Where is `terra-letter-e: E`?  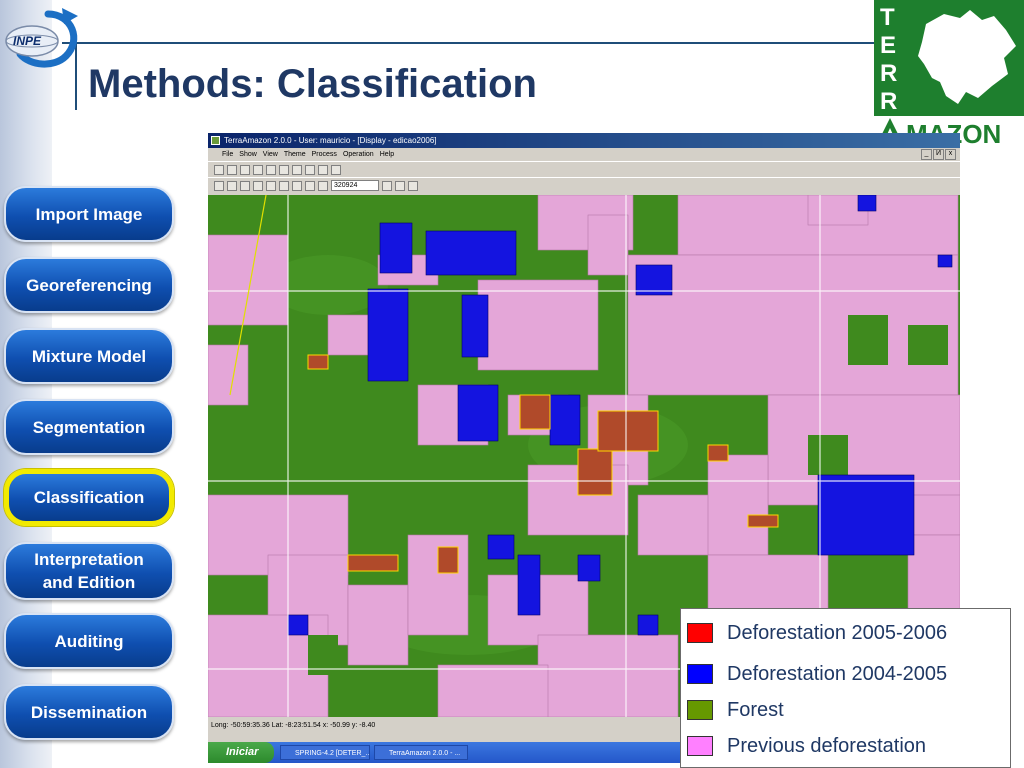 terra-letter-e: E is located at coordinates (888, 45).